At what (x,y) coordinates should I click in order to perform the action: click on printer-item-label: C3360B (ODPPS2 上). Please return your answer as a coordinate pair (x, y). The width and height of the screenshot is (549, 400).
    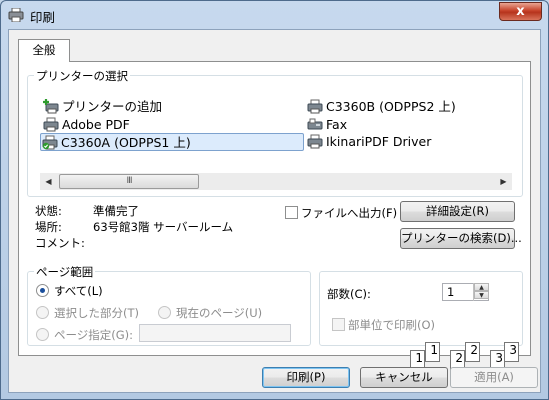
    Looking at the image, I should click on (391, 106).